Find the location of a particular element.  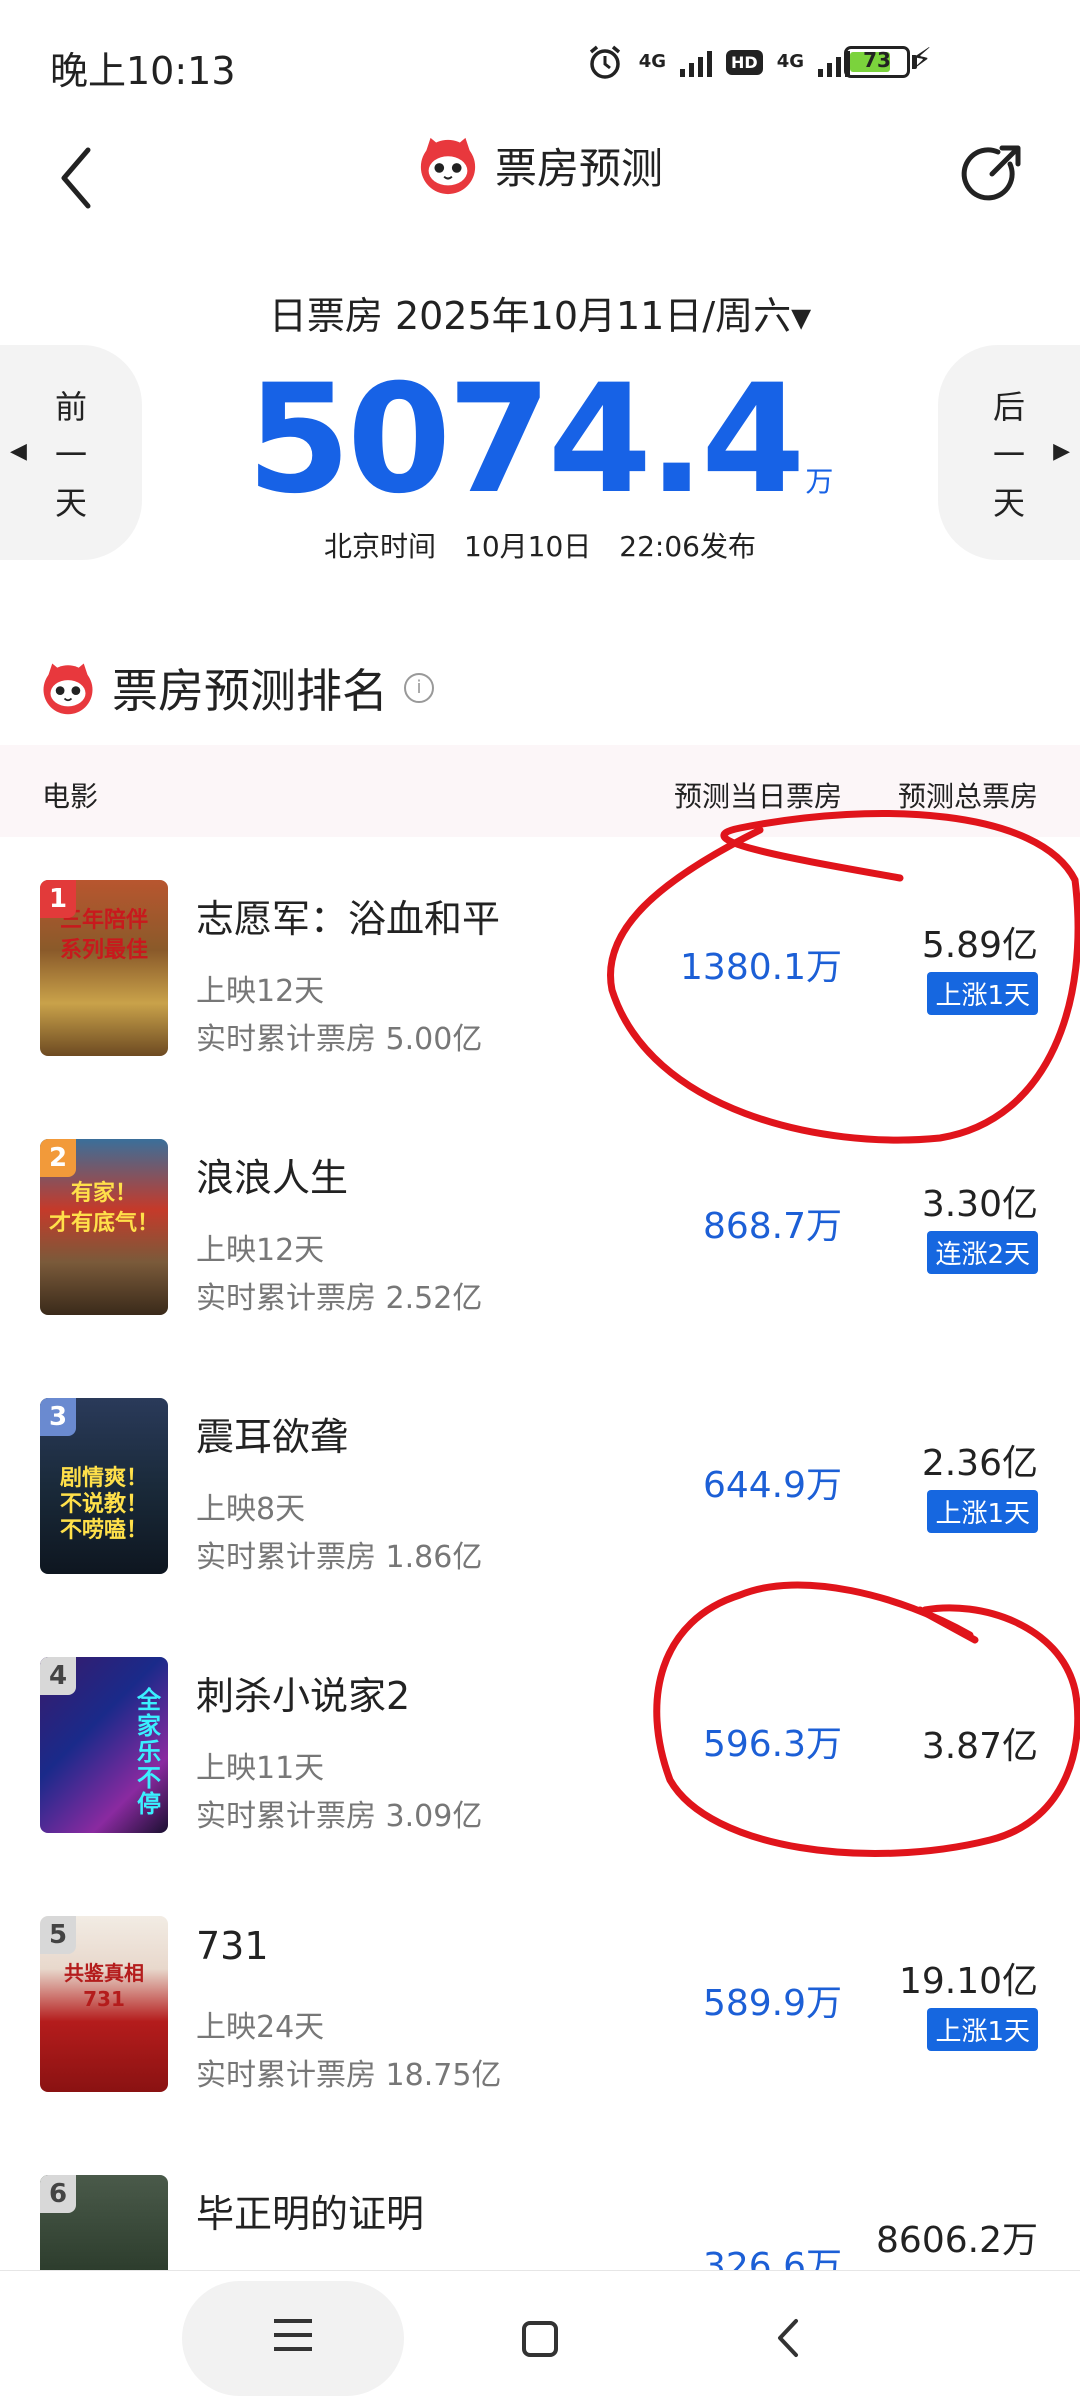

title-bar: 票房预测 is located at coordinates (540, 180).